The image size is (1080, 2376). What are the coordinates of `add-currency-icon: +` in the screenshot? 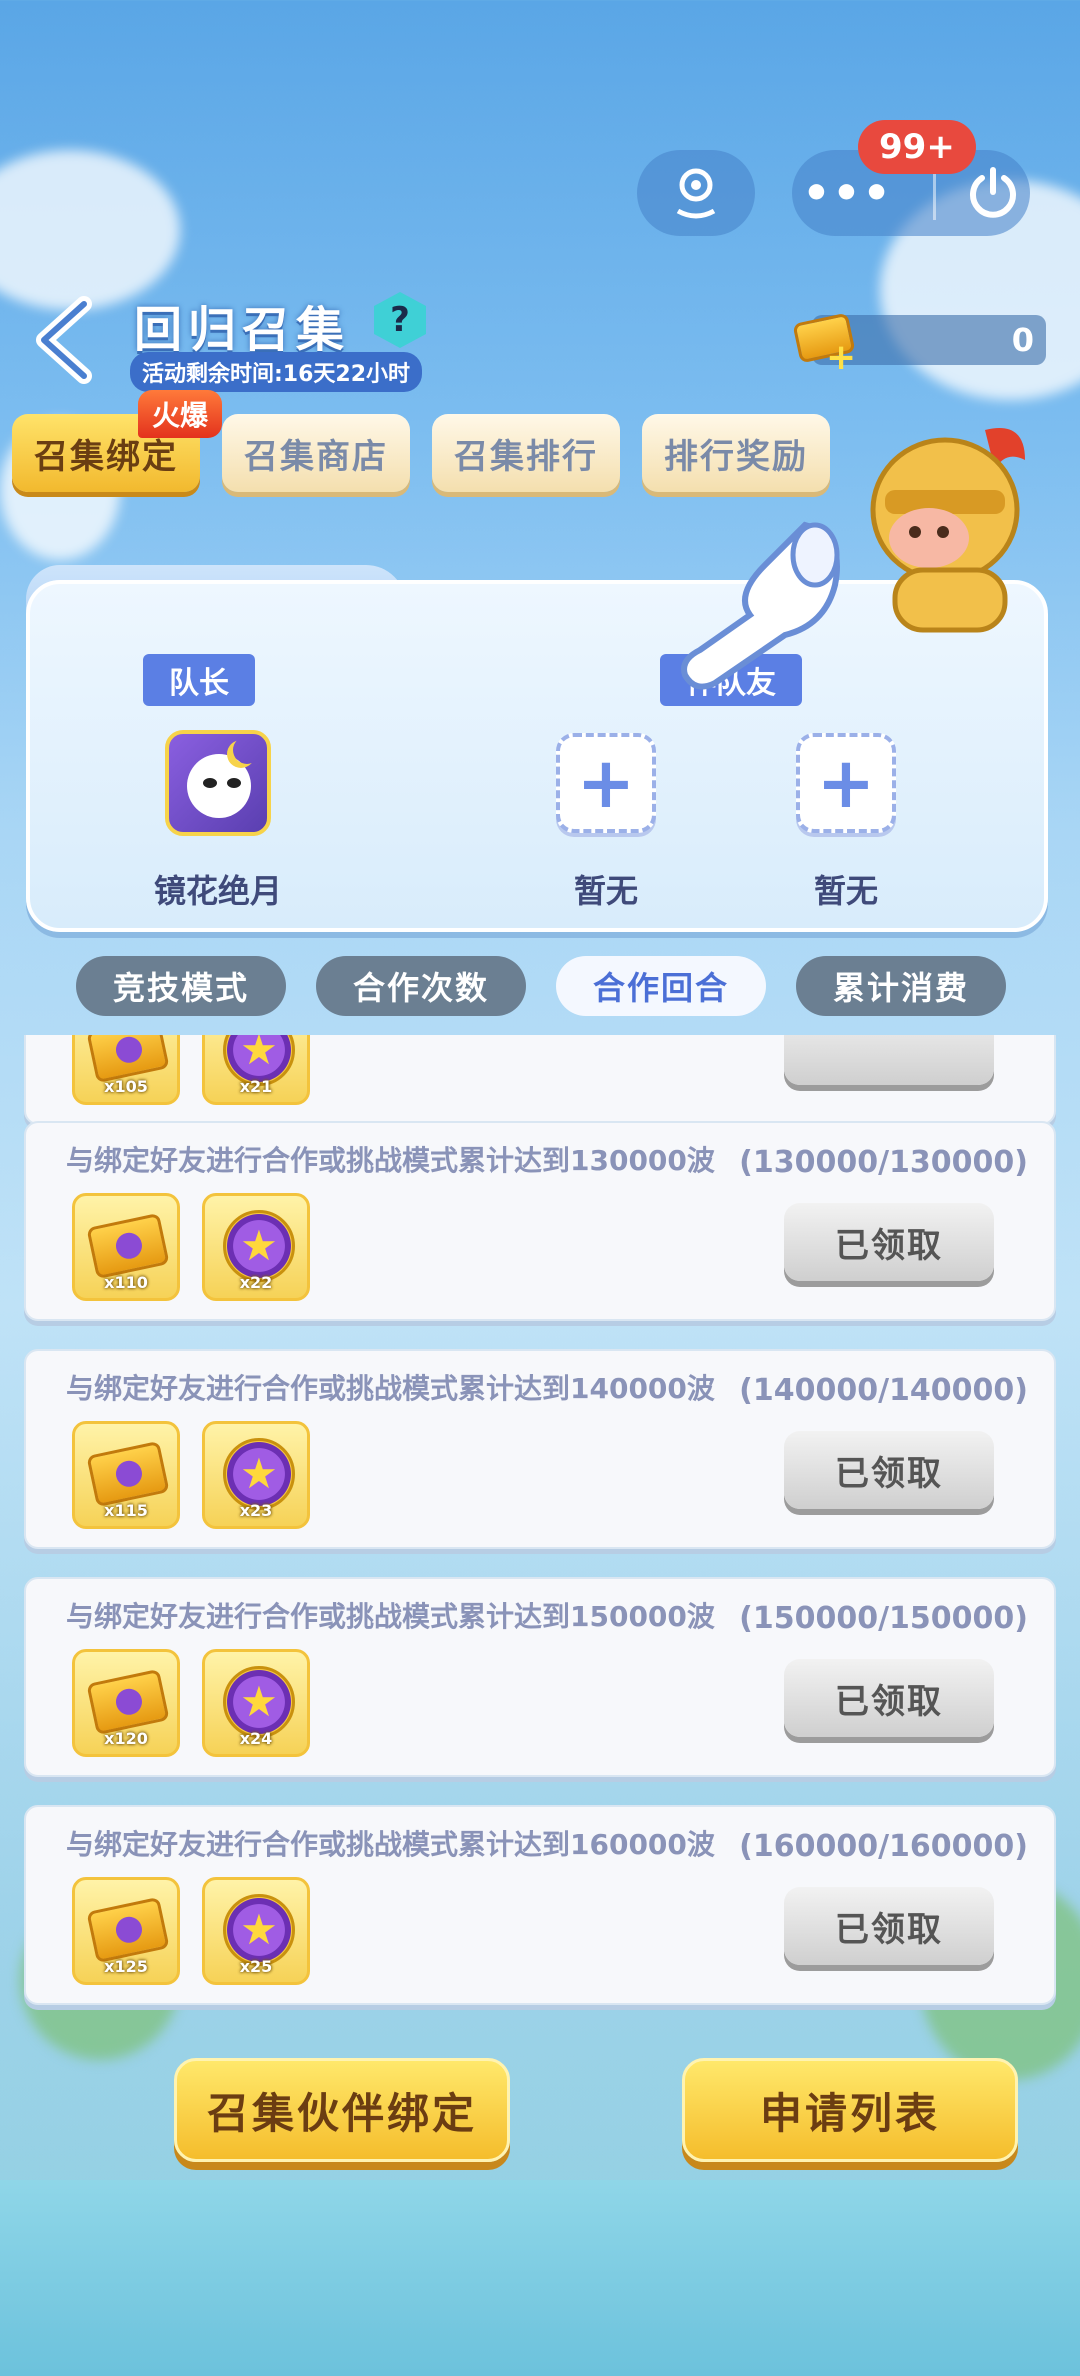 It's located at (841, 358).